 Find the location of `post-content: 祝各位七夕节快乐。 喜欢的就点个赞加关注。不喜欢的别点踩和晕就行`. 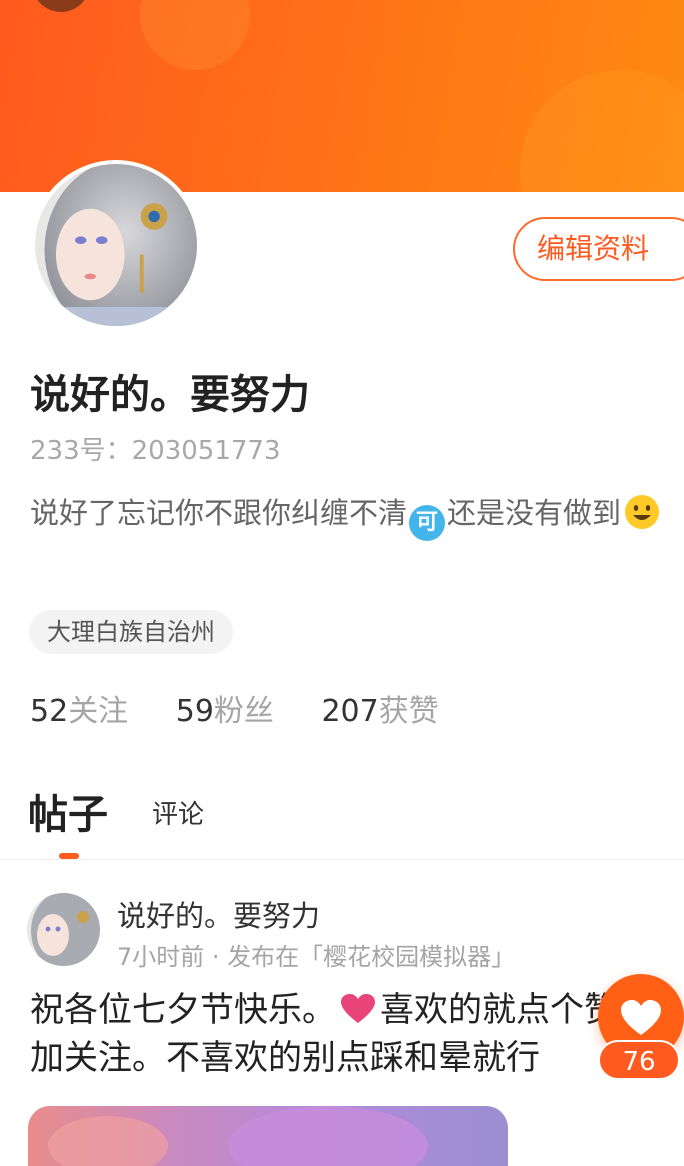

post-content: 祝各位七夕节快乐。 喜欢的就点个赞加关注。不喜欢的别点踩和晕就行 is located at coordinates (325, 1034).